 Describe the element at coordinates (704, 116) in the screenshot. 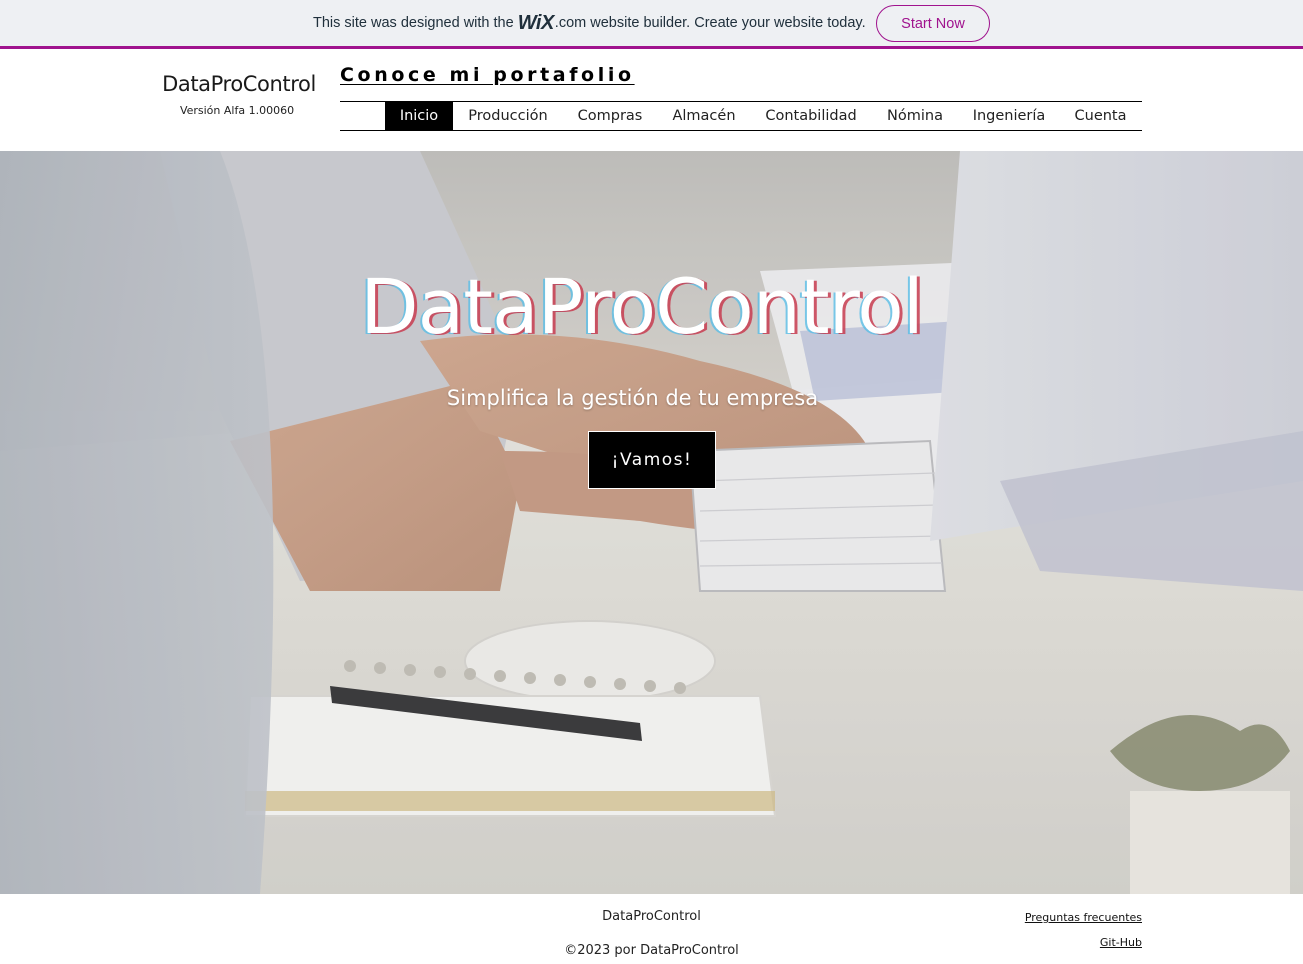

I see `nav-item-almacen: Almacén` at that location.